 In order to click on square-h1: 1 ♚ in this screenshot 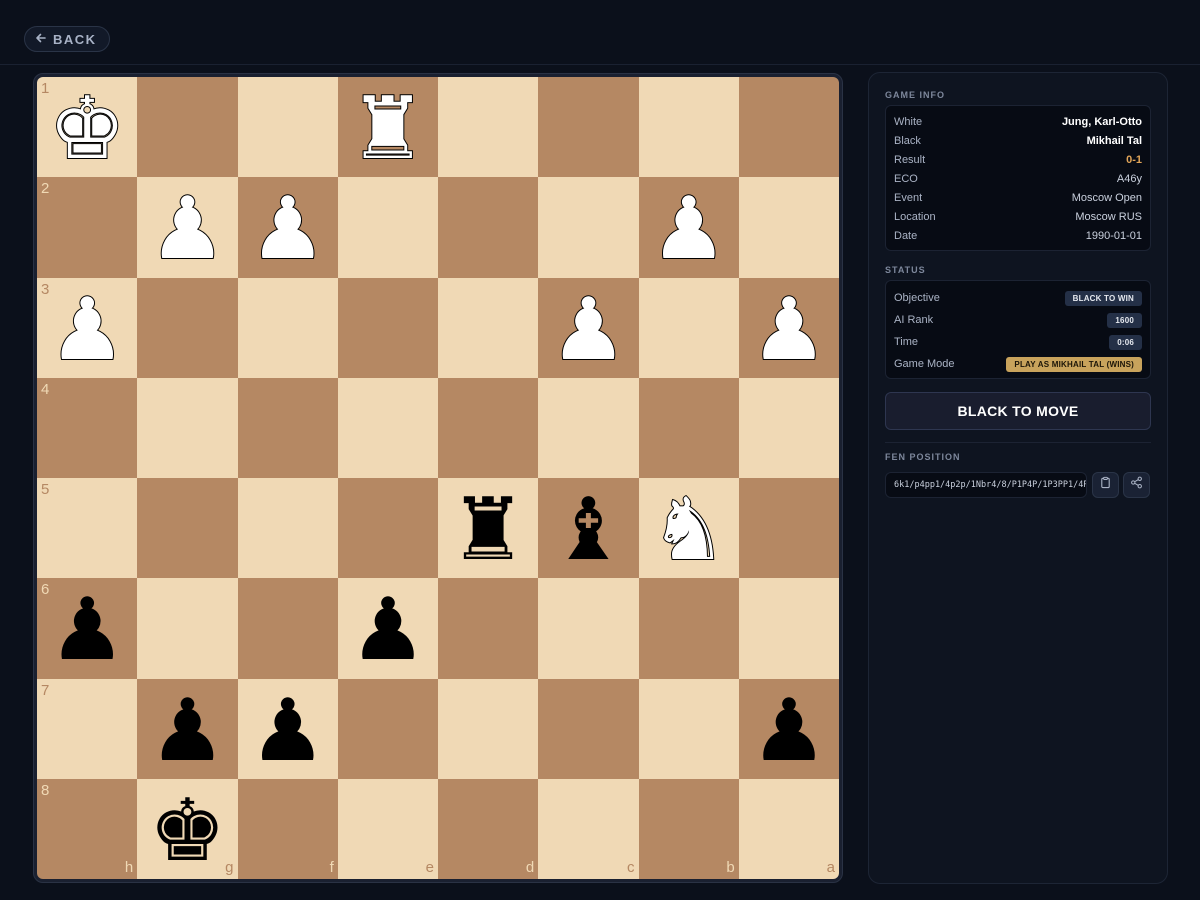, I will do `click(87, 127)`.